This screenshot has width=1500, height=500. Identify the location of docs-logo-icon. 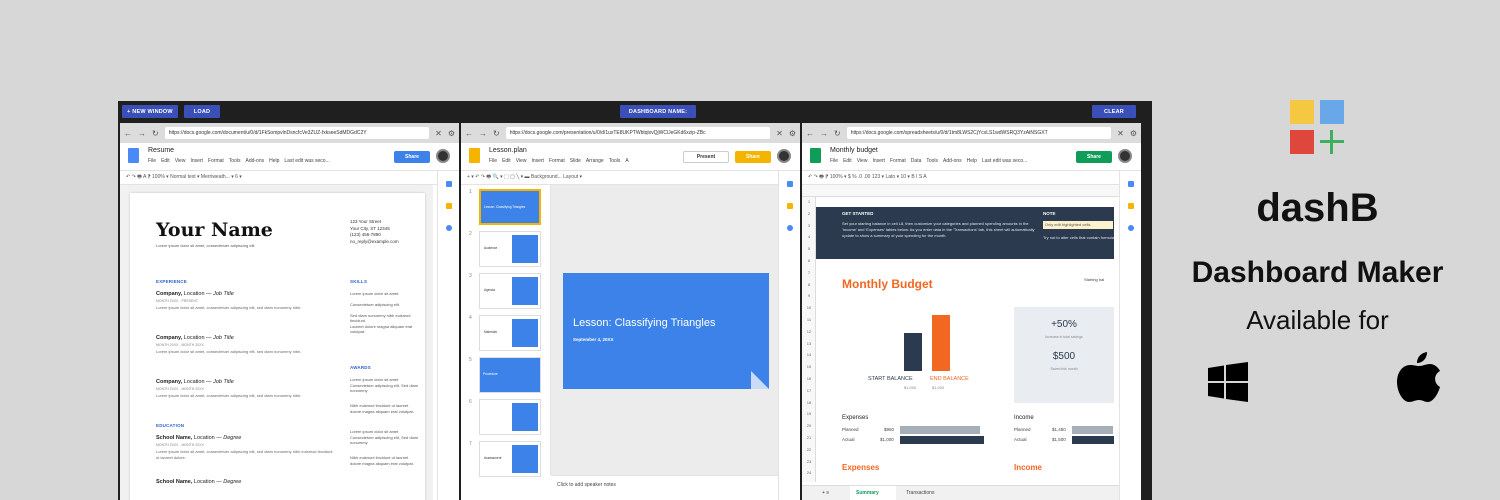
(133, 155).